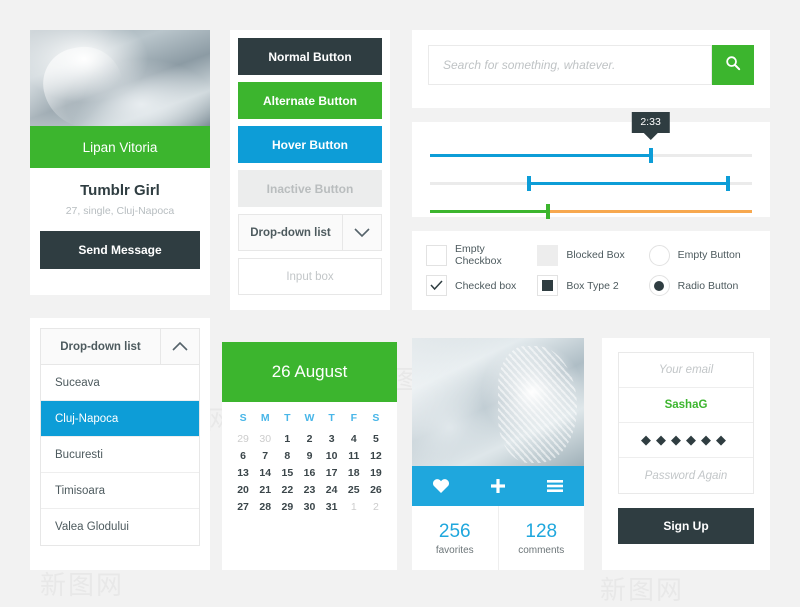 The width and height of the screenshot is (800, 607). I want to click on calendar-day: 25, so click(354, 490).